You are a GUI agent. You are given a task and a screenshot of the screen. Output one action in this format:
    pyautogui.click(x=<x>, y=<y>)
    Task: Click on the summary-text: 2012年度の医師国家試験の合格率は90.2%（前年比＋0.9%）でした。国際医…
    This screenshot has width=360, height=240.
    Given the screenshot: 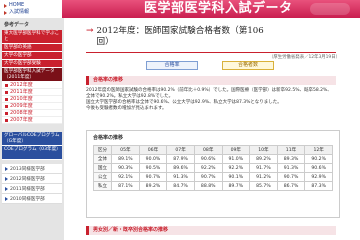 What is the action you would take?
    pyautogui.click(x=209, y=99)
    